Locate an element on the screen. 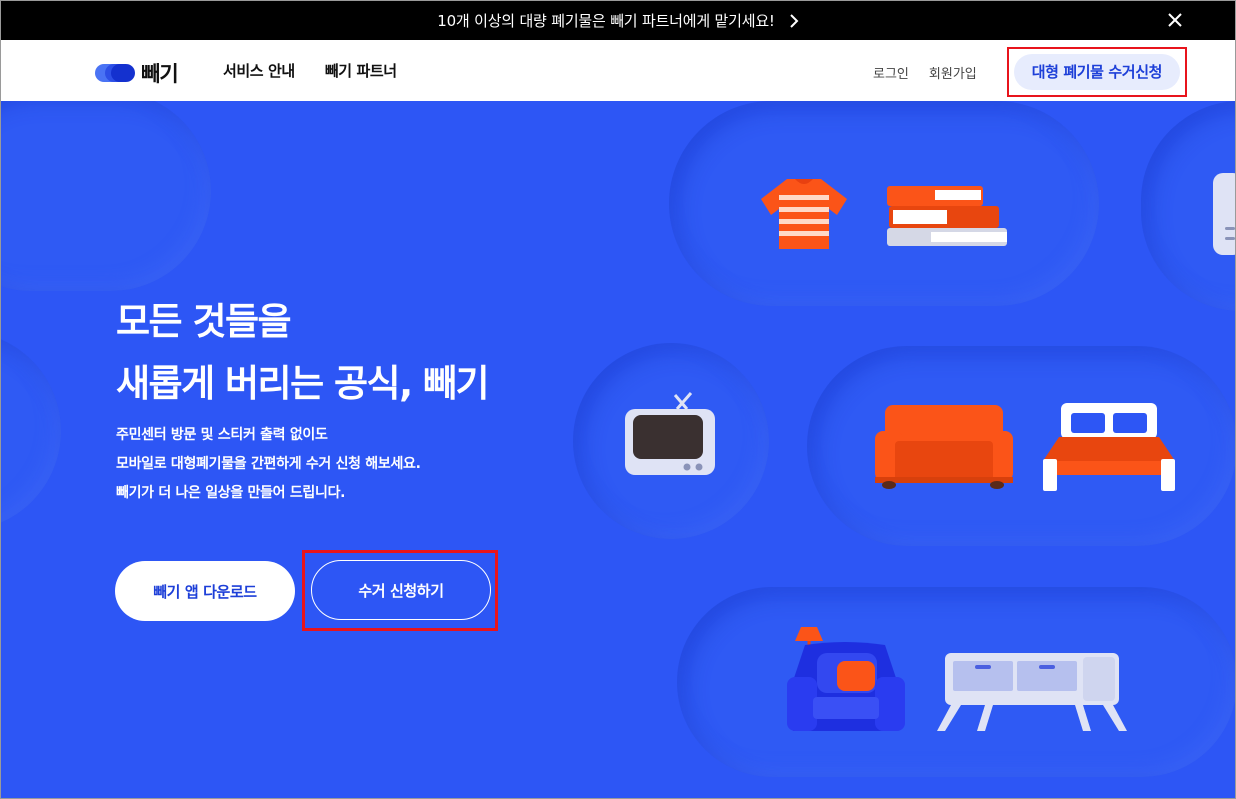 The height and width of the screenshot is (799, 1236). logo: 빼기 is located at coordinates (137, 73).